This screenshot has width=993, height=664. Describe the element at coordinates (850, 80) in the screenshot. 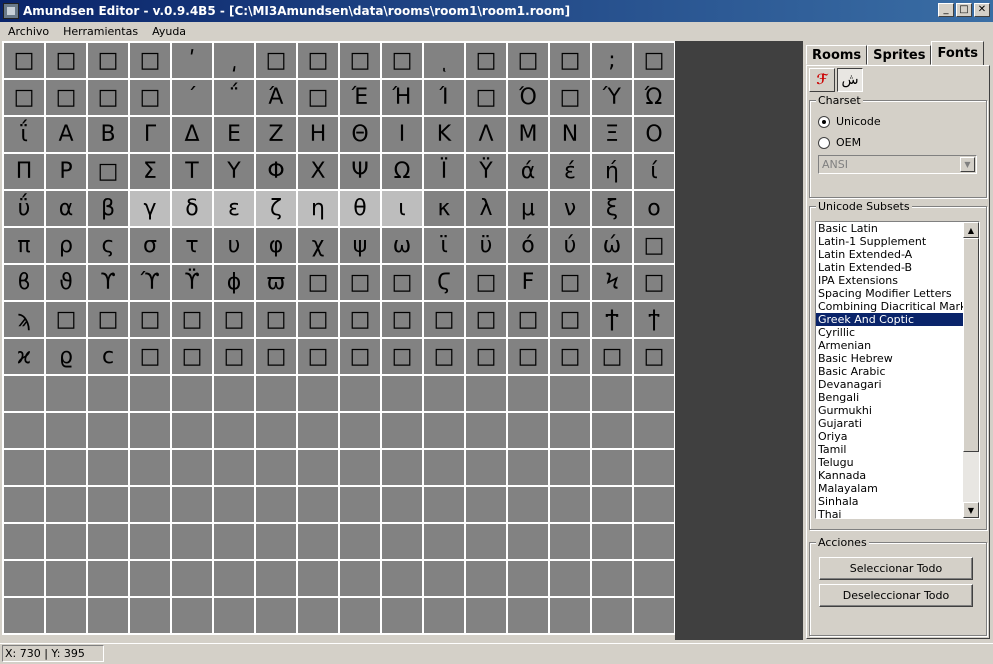

I see `arabic-glyph-button: ش` at that location.